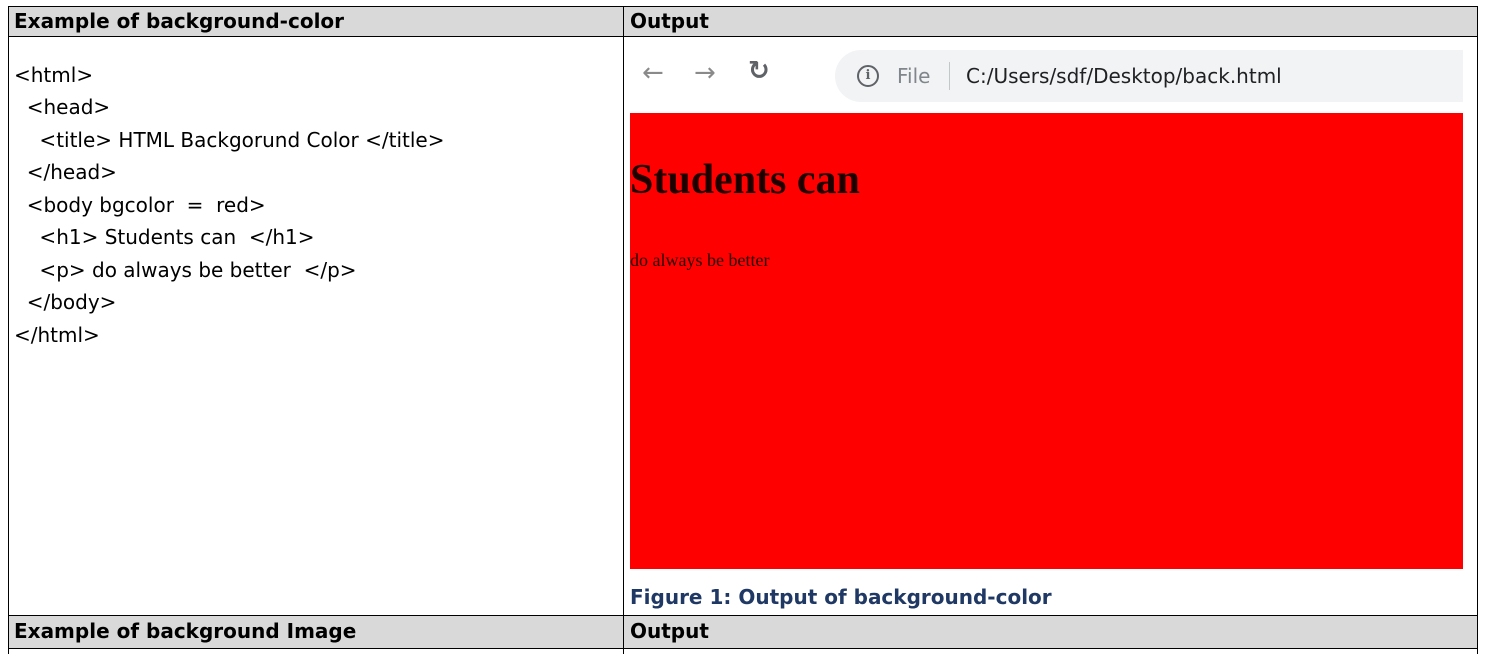 Image resolution: width=1491 pixels, height=654 pixels. What do you see at coordinates (745, 180) in the screenshot?
I see `output-heading: Students can` at bounding box center [745, 180].